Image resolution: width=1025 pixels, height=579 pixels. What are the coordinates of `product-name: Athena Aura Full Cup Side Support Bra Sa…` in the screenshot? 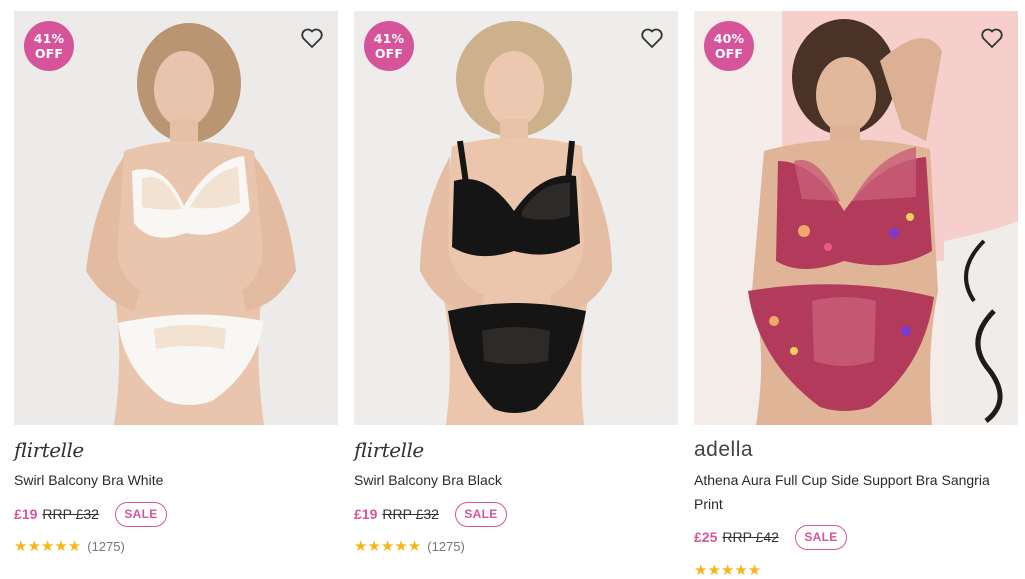 It's located at (854, 492).